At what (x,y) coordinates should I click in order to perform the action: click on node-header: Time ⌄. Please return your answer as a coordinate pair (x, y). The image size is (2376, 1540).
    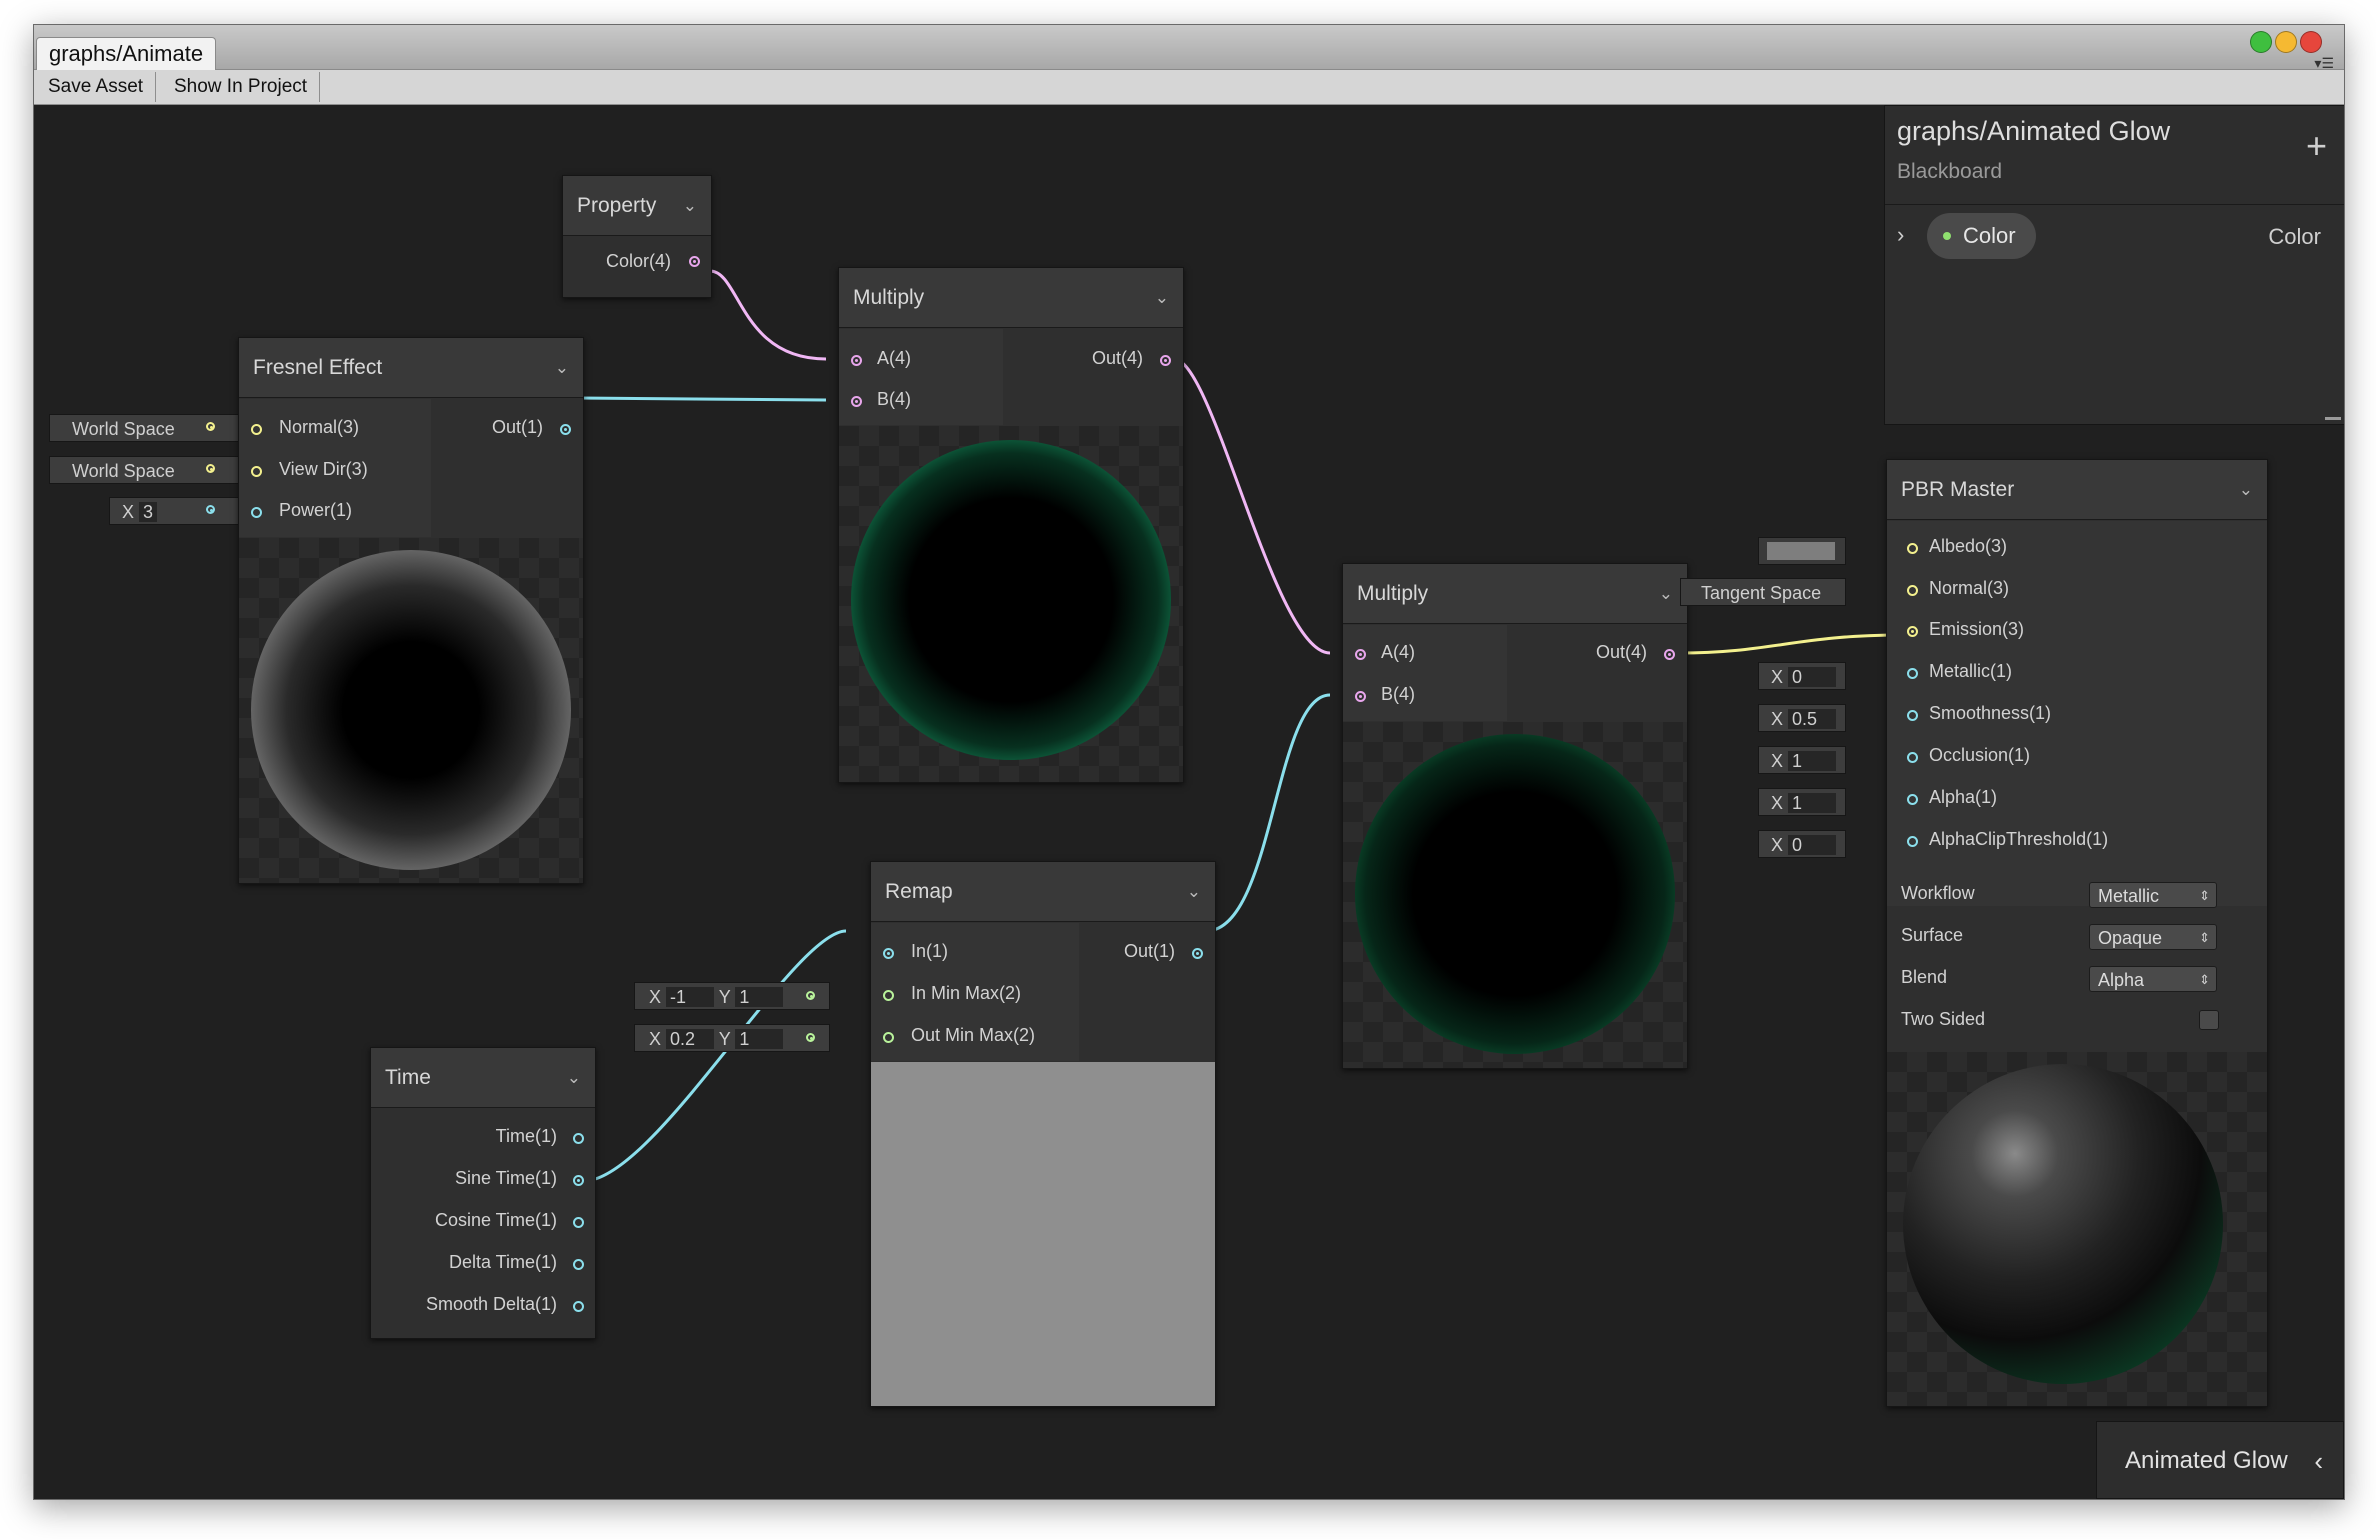
    Looking at the image, I should click on (483, 1078).